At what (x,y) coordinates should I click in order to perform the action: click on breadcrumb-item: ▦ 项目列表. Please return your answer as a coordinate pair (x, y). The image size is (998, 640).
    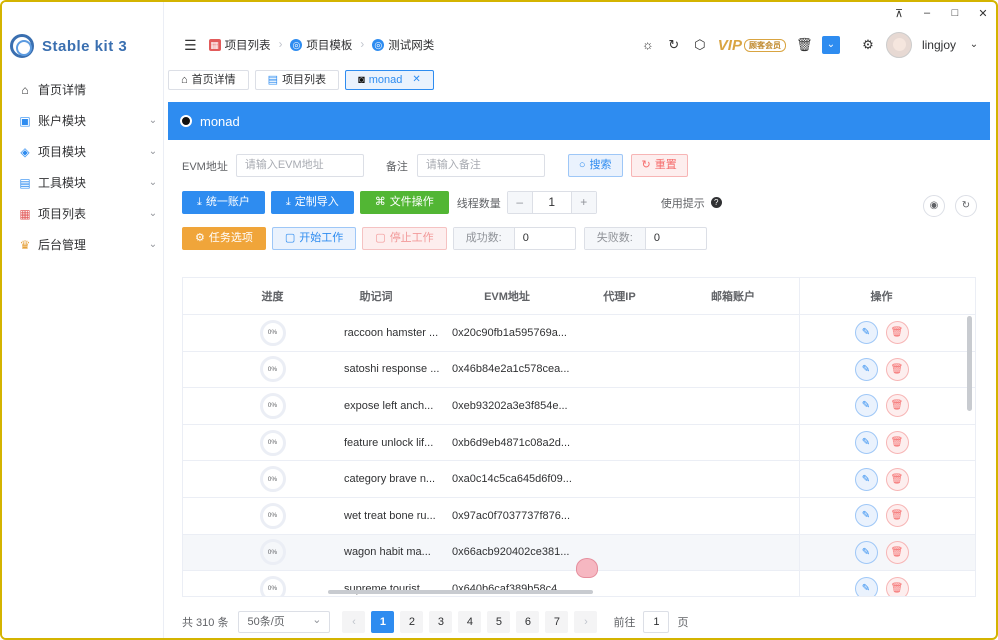
    Looking at the image, I should click on (239, 45).